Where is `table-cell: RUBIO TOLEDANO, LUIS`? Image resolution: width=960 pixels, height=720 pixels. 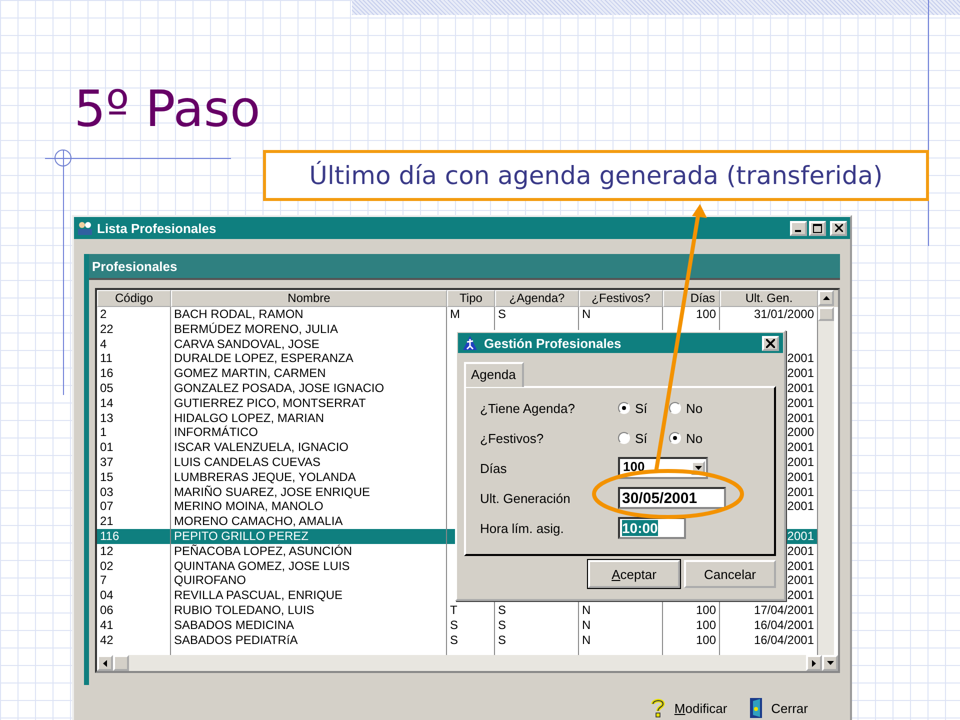 table-cell: RUBIO TOLEDANO, LUIS is located at coordinates (244, 609).